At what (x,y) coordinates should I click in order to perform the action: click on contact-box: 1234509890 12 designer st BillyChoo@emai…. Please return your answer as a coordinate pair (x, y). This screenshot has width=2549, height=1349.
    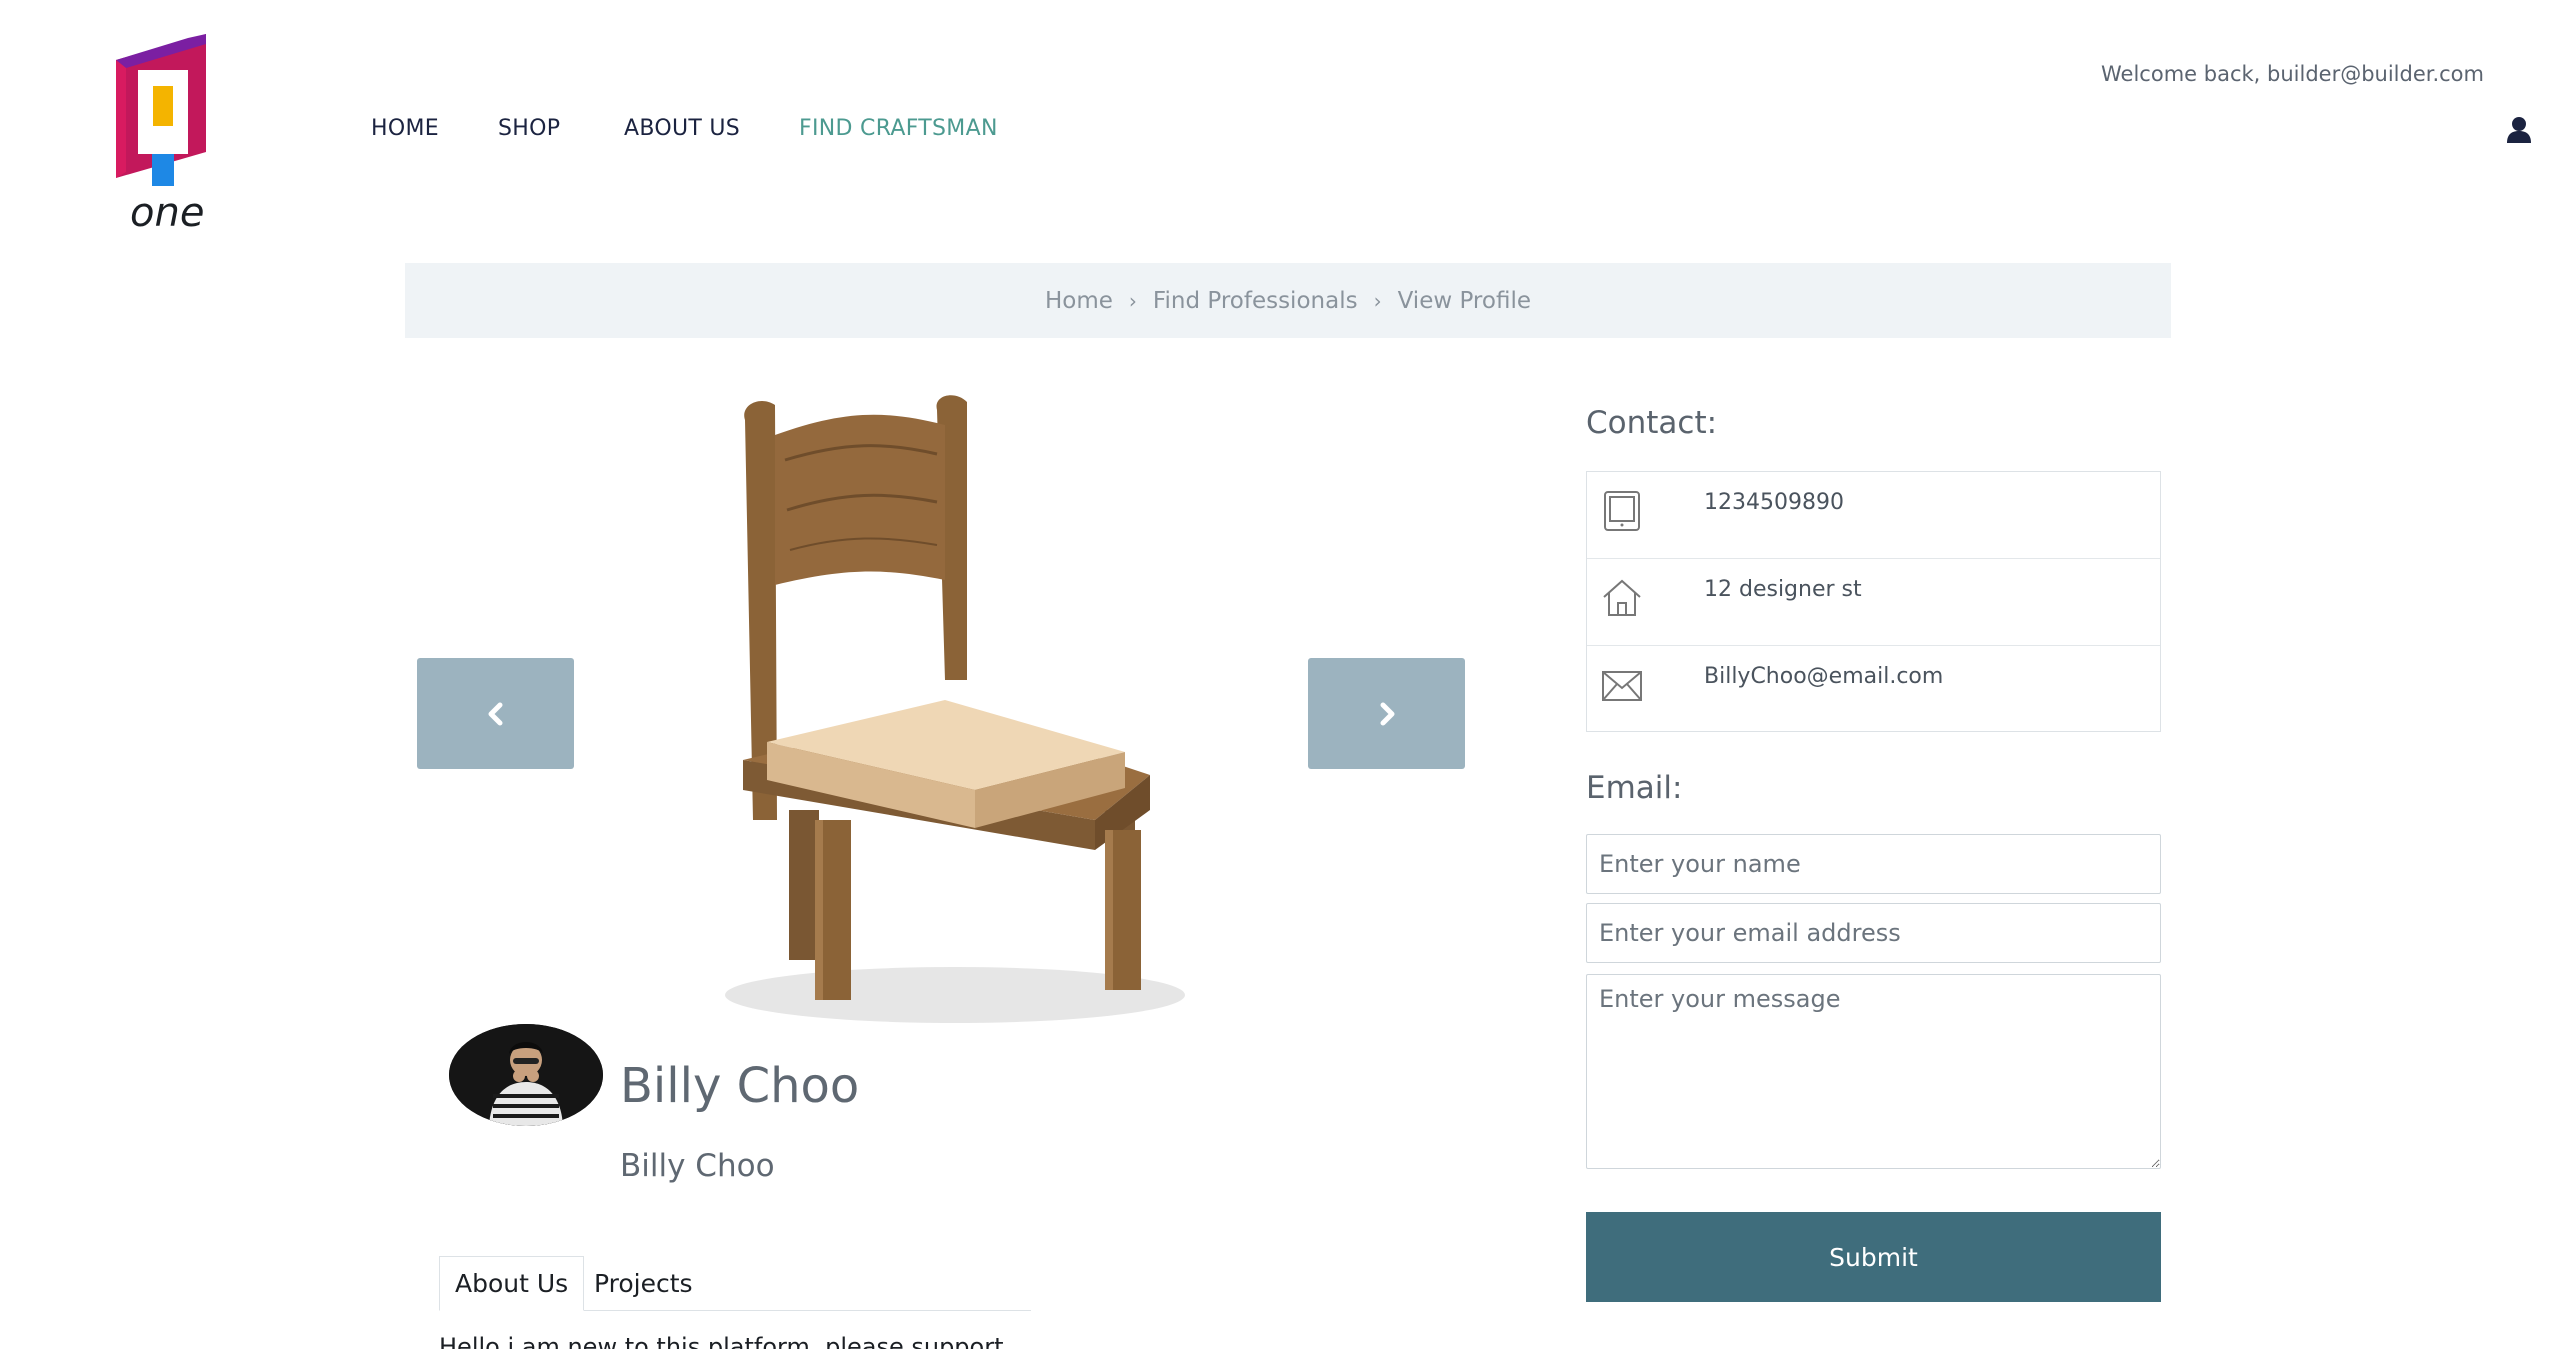
    Looking at the image, I should click on (1873, 601).